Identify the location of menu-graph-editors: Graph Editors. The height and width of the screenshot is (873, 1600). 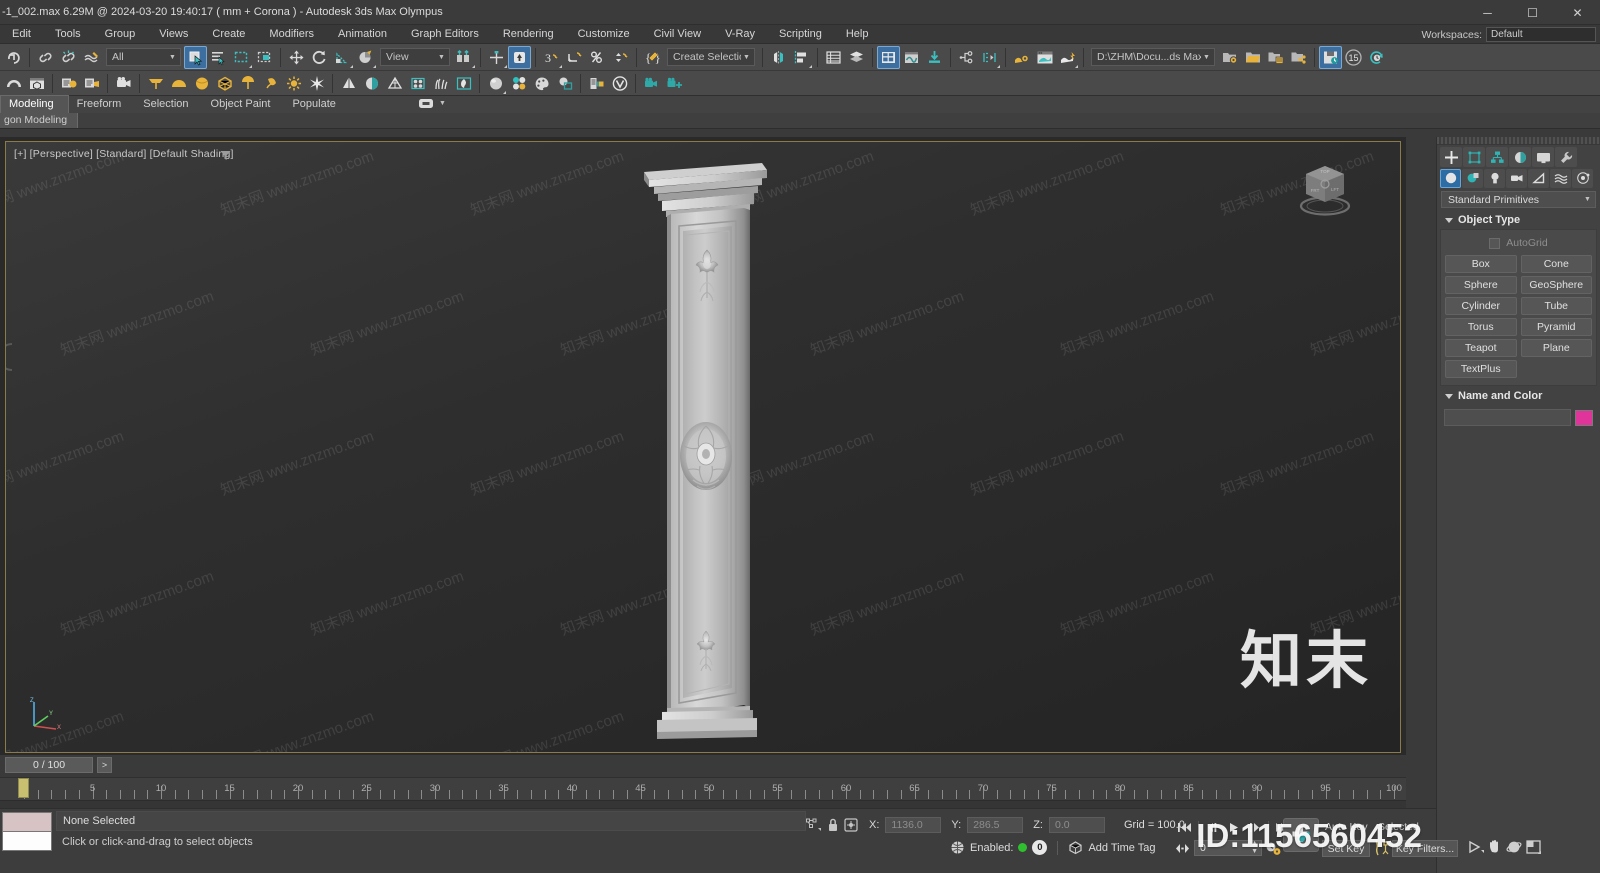
(445, 34).